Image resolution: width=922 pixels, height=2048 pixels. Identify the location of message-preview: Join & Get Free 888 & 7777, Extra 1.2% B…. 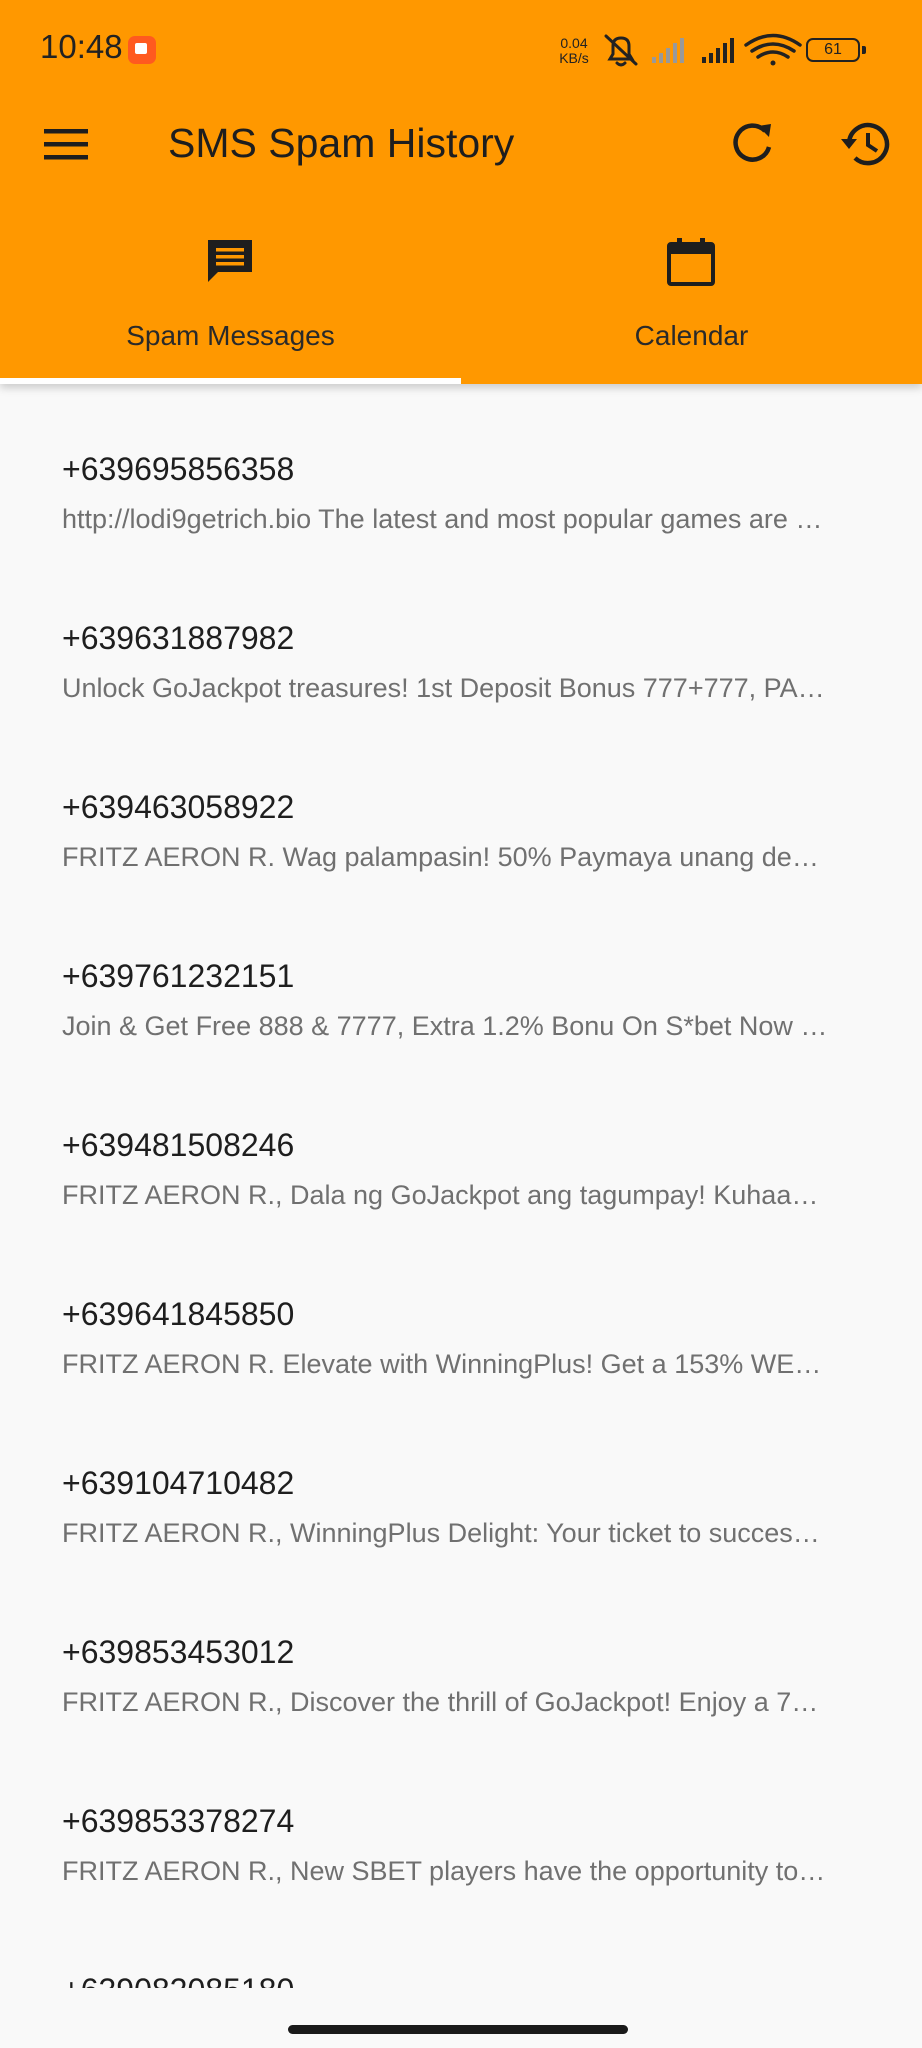
(445, 1026).